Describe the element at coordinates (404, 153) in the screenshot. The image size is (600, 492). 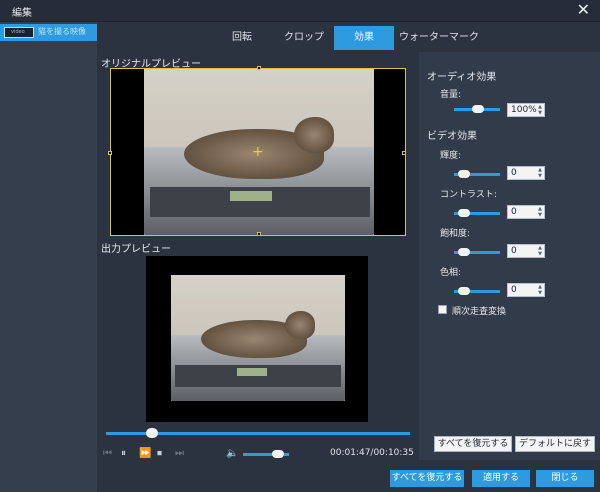
I see `crop-handle-right` at that location.